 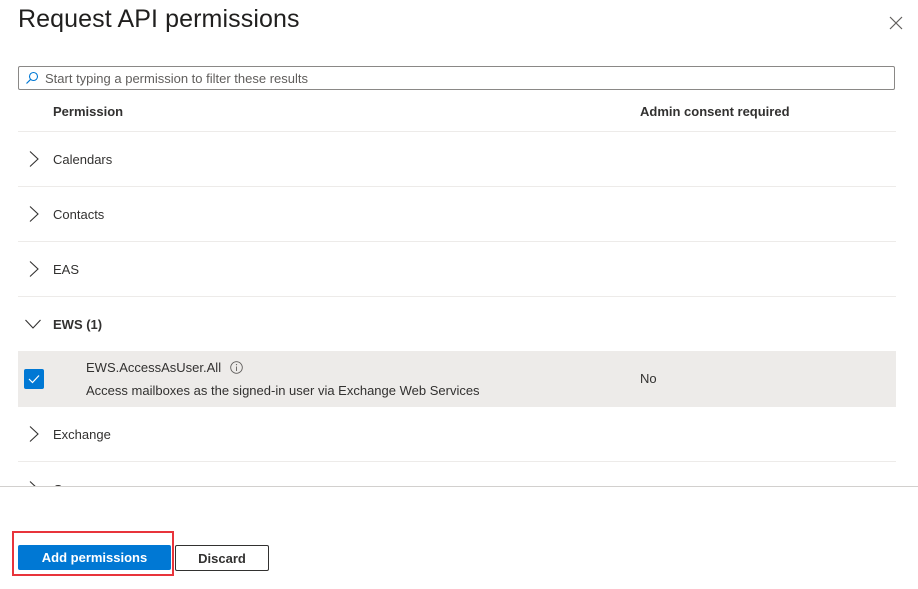 What do you see at coordinates (66, 269) in the screenshot?
I see `group-label: EAS` at bounding box center [66, 269].